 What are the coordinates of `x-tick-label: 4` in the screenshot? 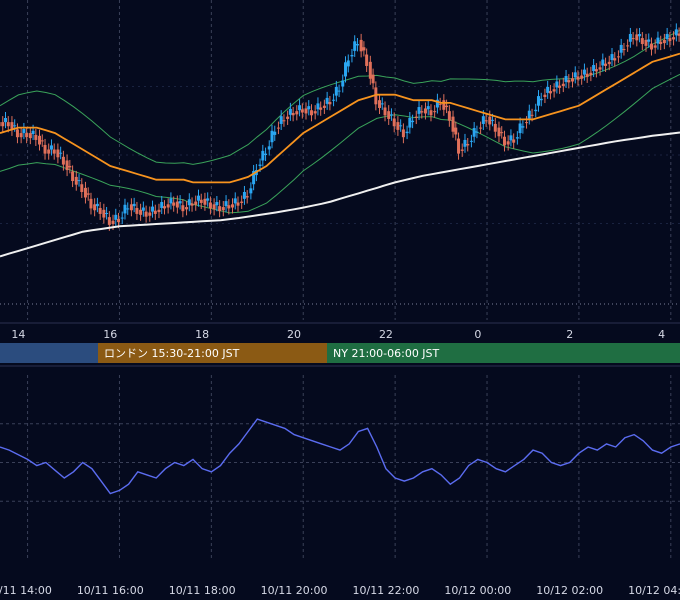 It's located at (661, 334).